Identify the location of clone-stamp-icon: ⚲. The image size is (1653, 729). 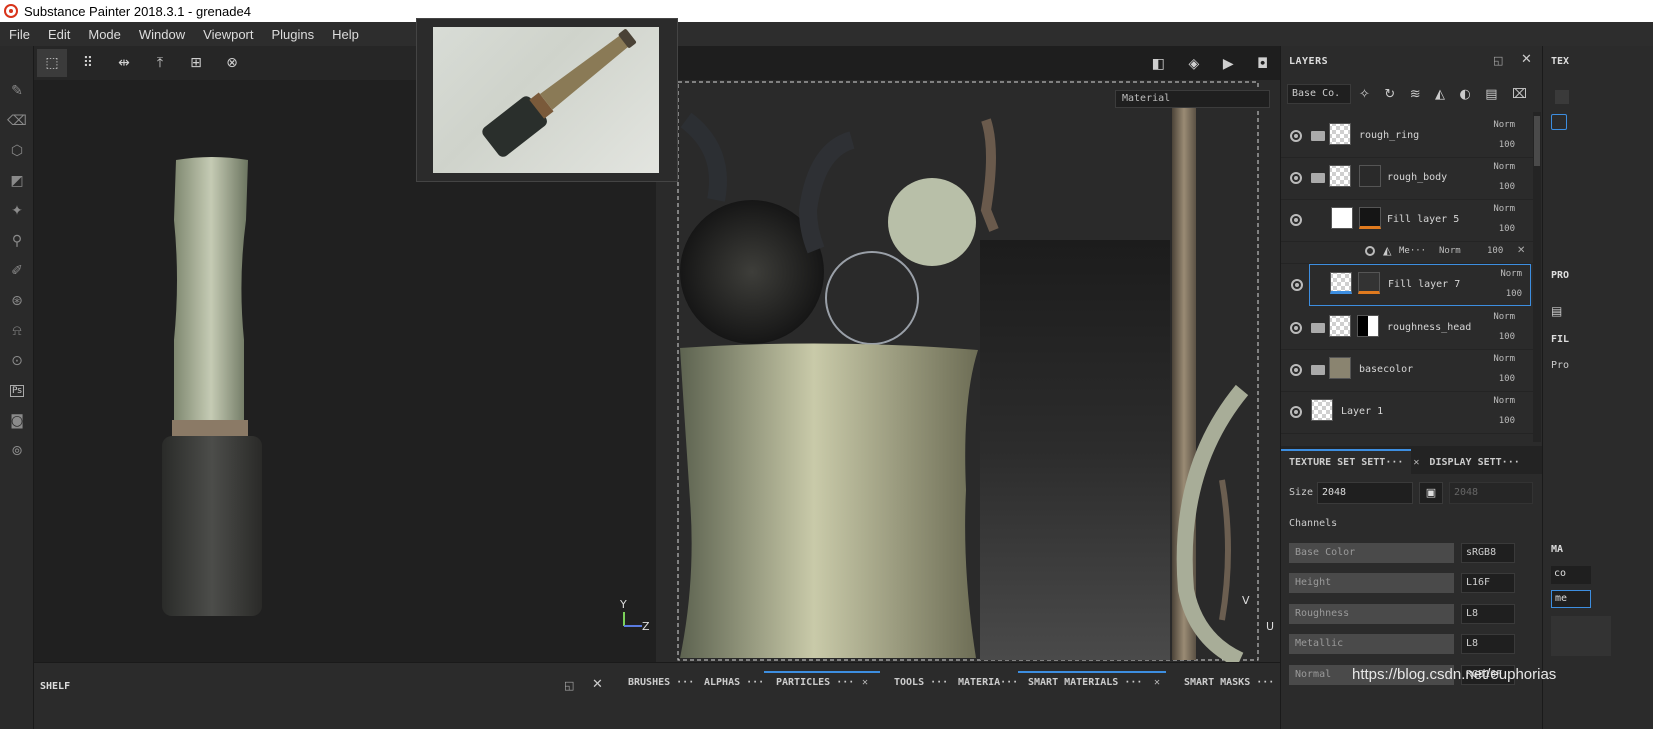
(17, 241).